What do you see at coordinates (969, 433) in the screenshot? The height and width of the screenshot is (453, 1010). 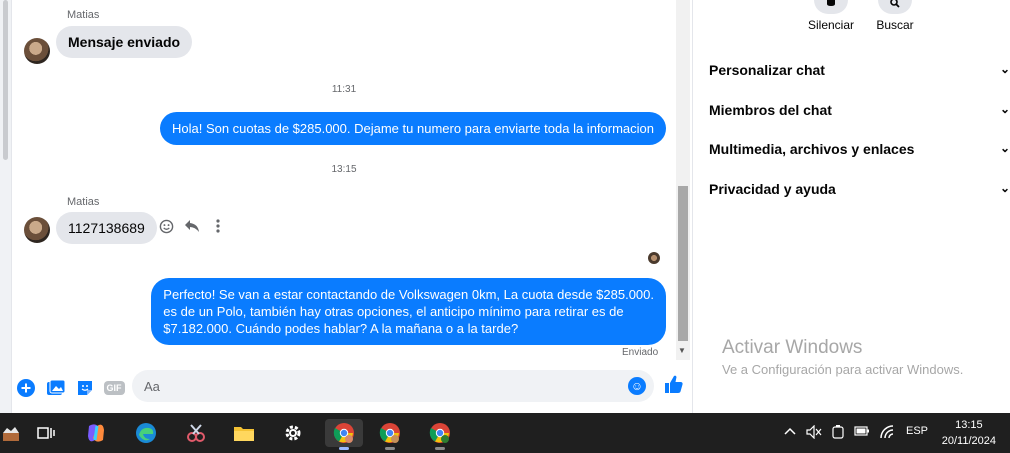 I see `system-clock: 13:15 20/11/2024` at bounding box center [969, 433].